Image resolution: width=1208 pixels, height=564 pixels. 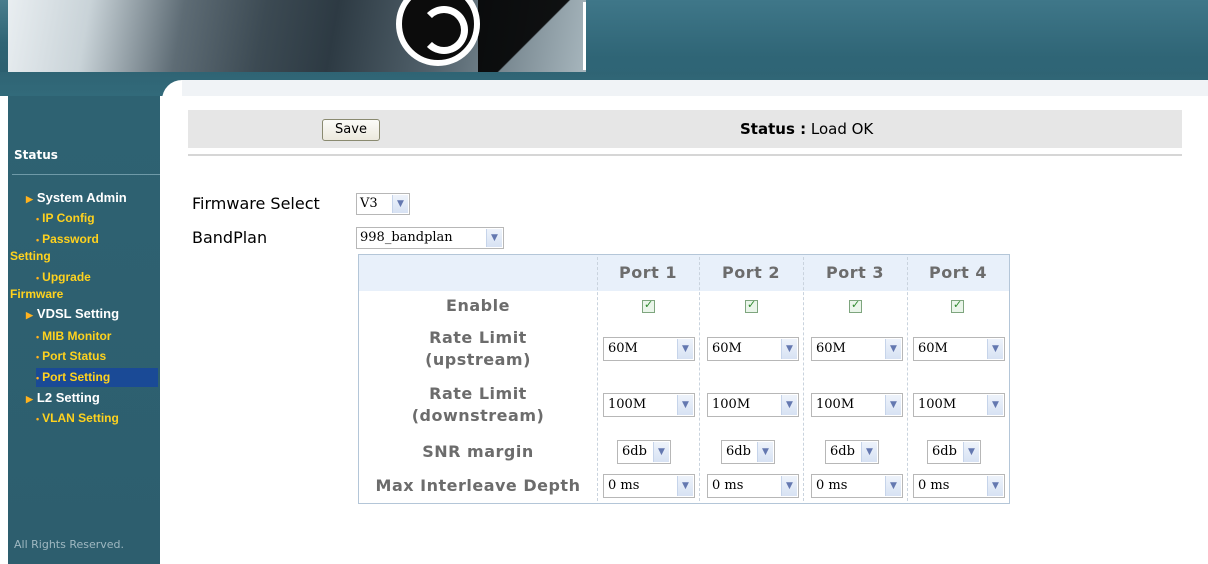 What do you see at coordinates (298, 36) in the screenshot?
I see `banner-photo` at bounding box center [298, 36].